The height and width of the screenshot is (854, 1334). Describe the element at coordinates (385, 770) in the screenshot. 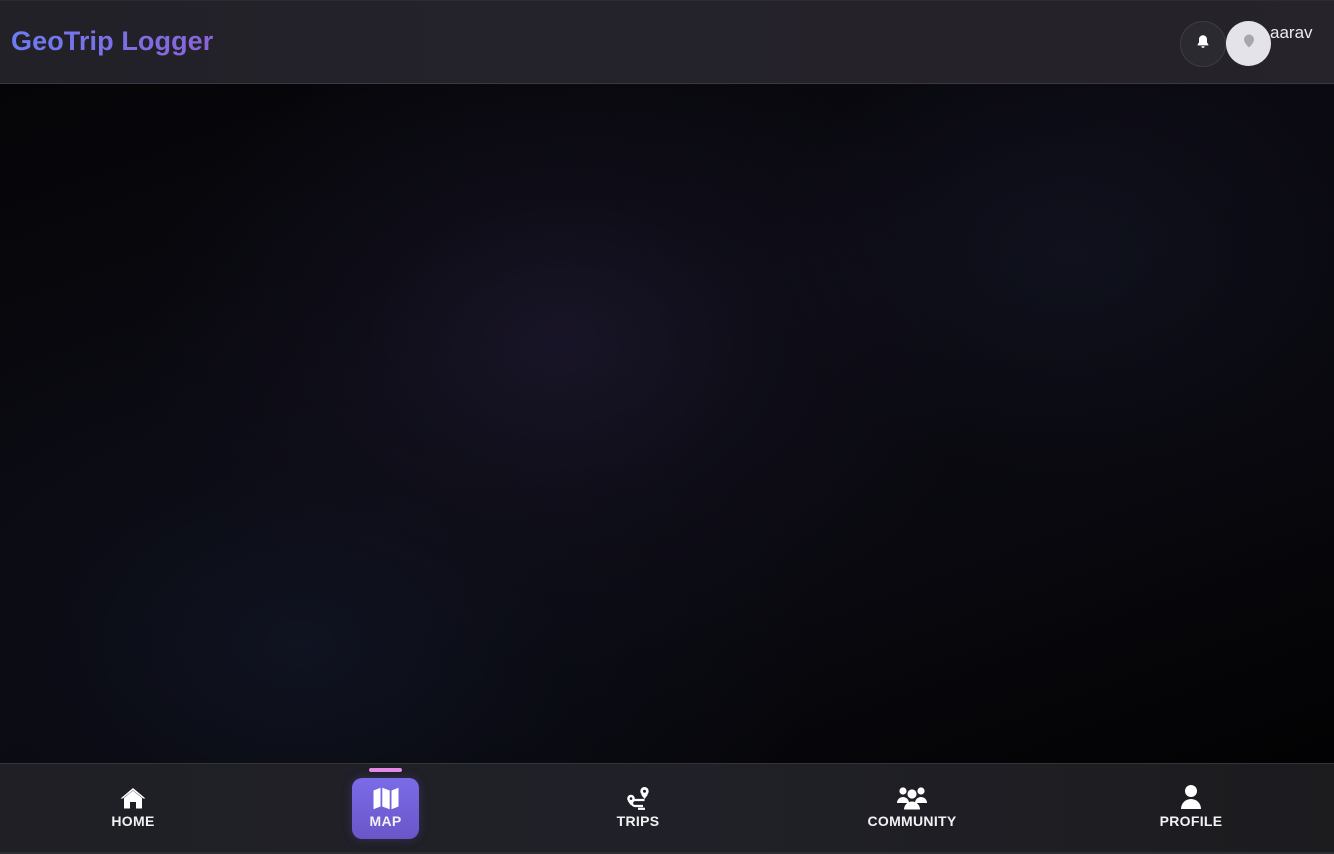

I see `active-tab-indicator` at that location.